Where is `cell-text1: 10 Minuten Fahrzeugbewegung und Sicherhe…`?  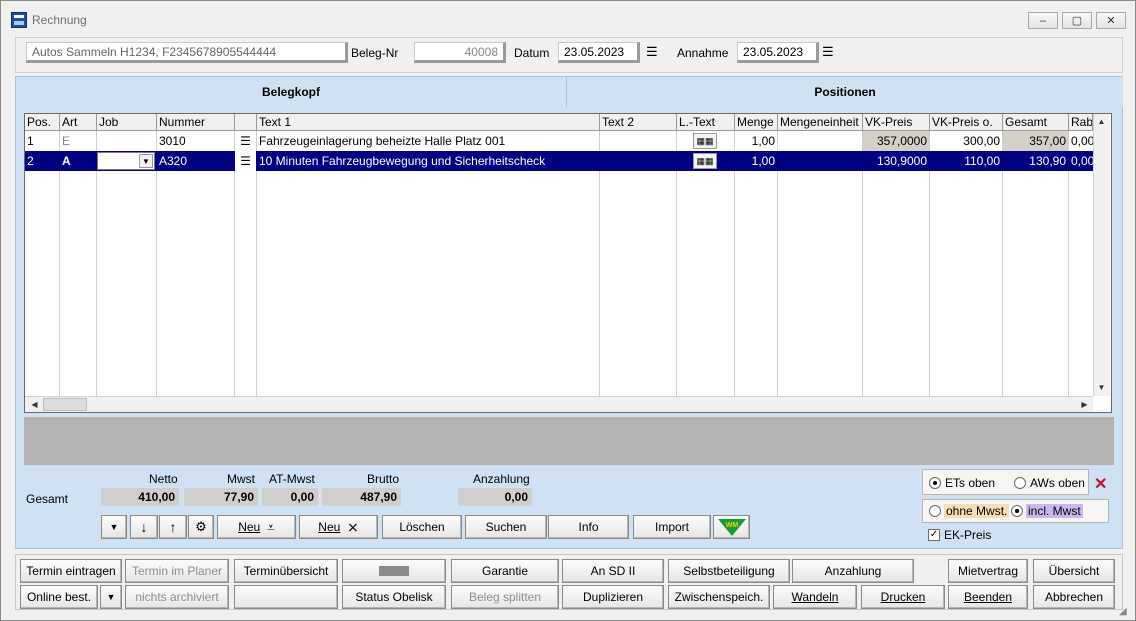
cell-text1: 10 Minuten Fahrzeugbewegung und Sicherhe… is located at coordinates (428, 161).